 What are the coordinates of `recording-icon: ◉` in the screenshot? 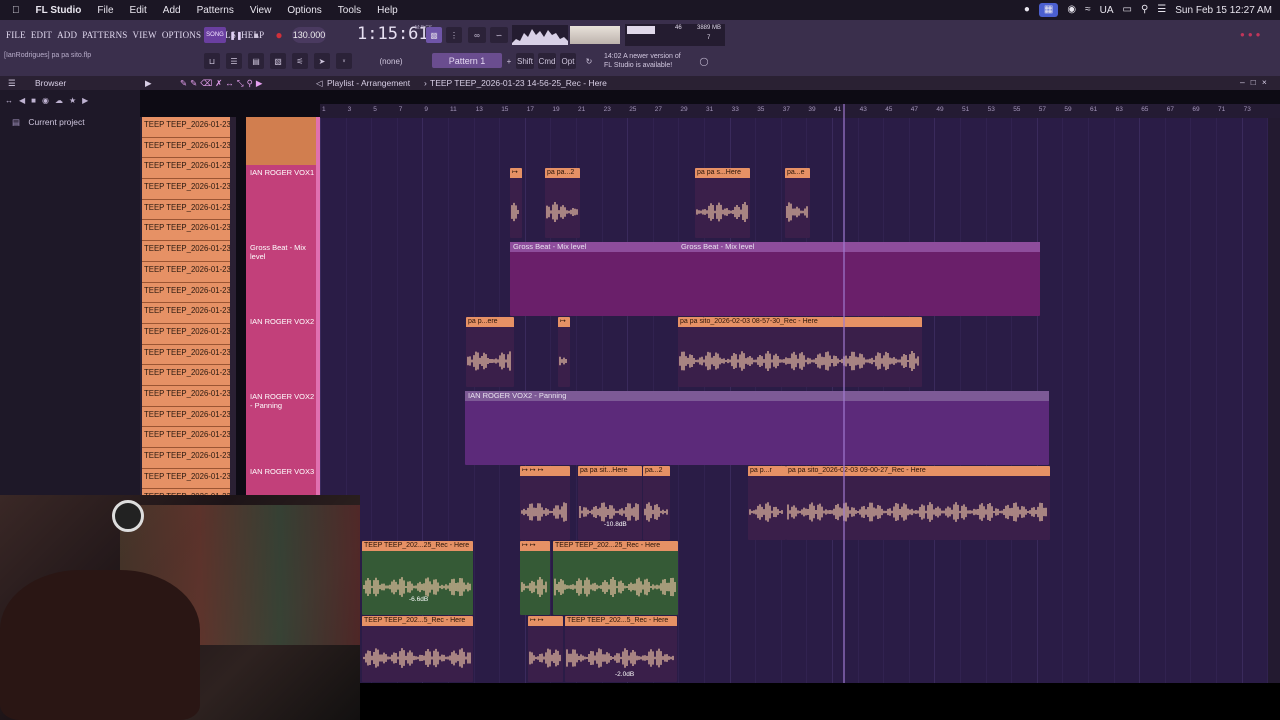 It's located at (1071, 10).